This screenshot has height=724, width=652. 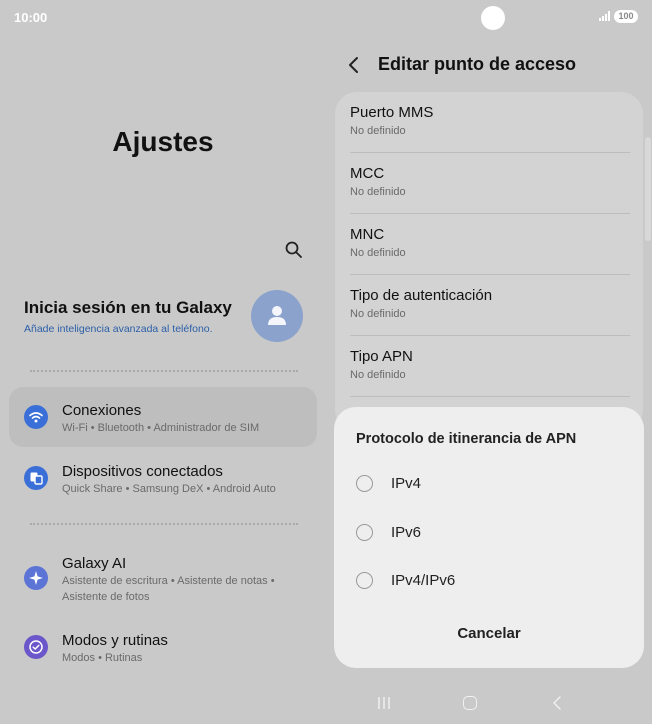 What do you see at coordinates (490, 183) in the screenshot?
I see `list-item-mcc: MCC No definido` at bounding box center [490, 183].